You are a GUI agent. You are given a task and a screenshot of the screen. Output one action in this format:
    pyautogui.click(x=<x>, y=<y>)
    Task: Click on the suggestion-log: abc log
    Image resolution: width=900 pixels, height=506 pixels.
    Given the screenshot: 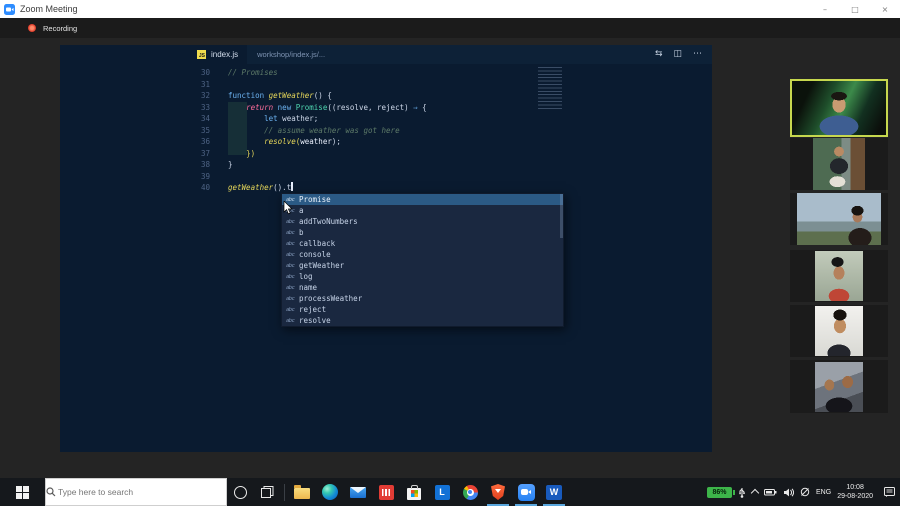 What is the action you would take?
    pyautogui.click(x=422, y=276)
    